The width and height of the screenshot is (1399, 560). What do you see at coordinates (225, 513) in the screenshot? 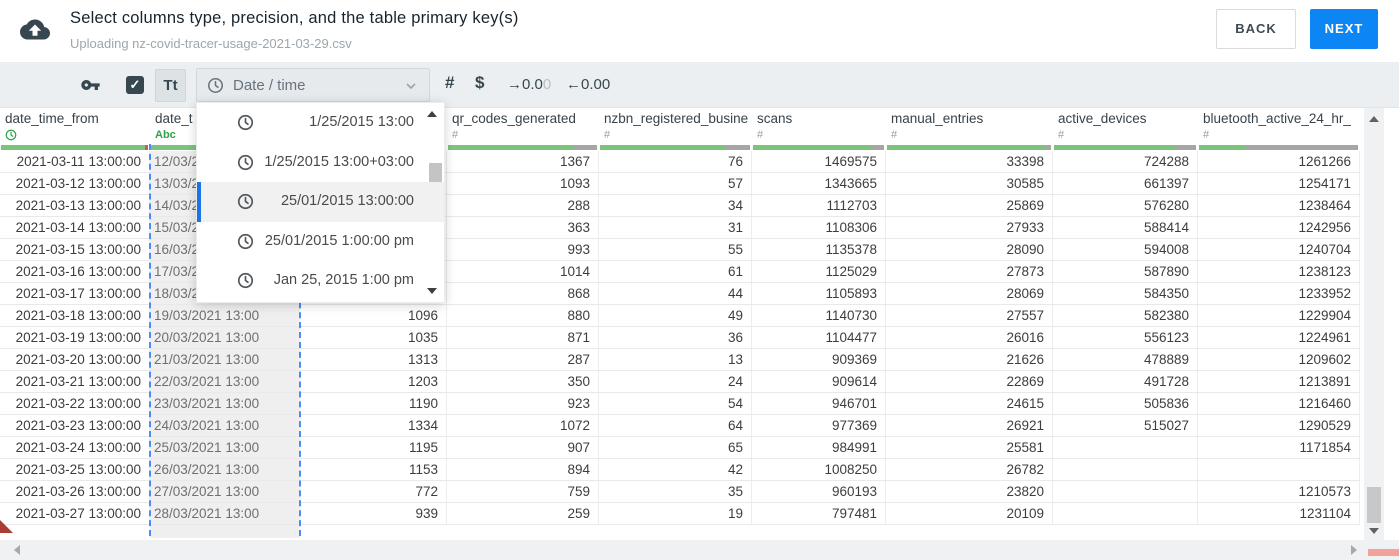
I see `table-cell: 28/03/2021 13:00` at bounding box center [225, 513].